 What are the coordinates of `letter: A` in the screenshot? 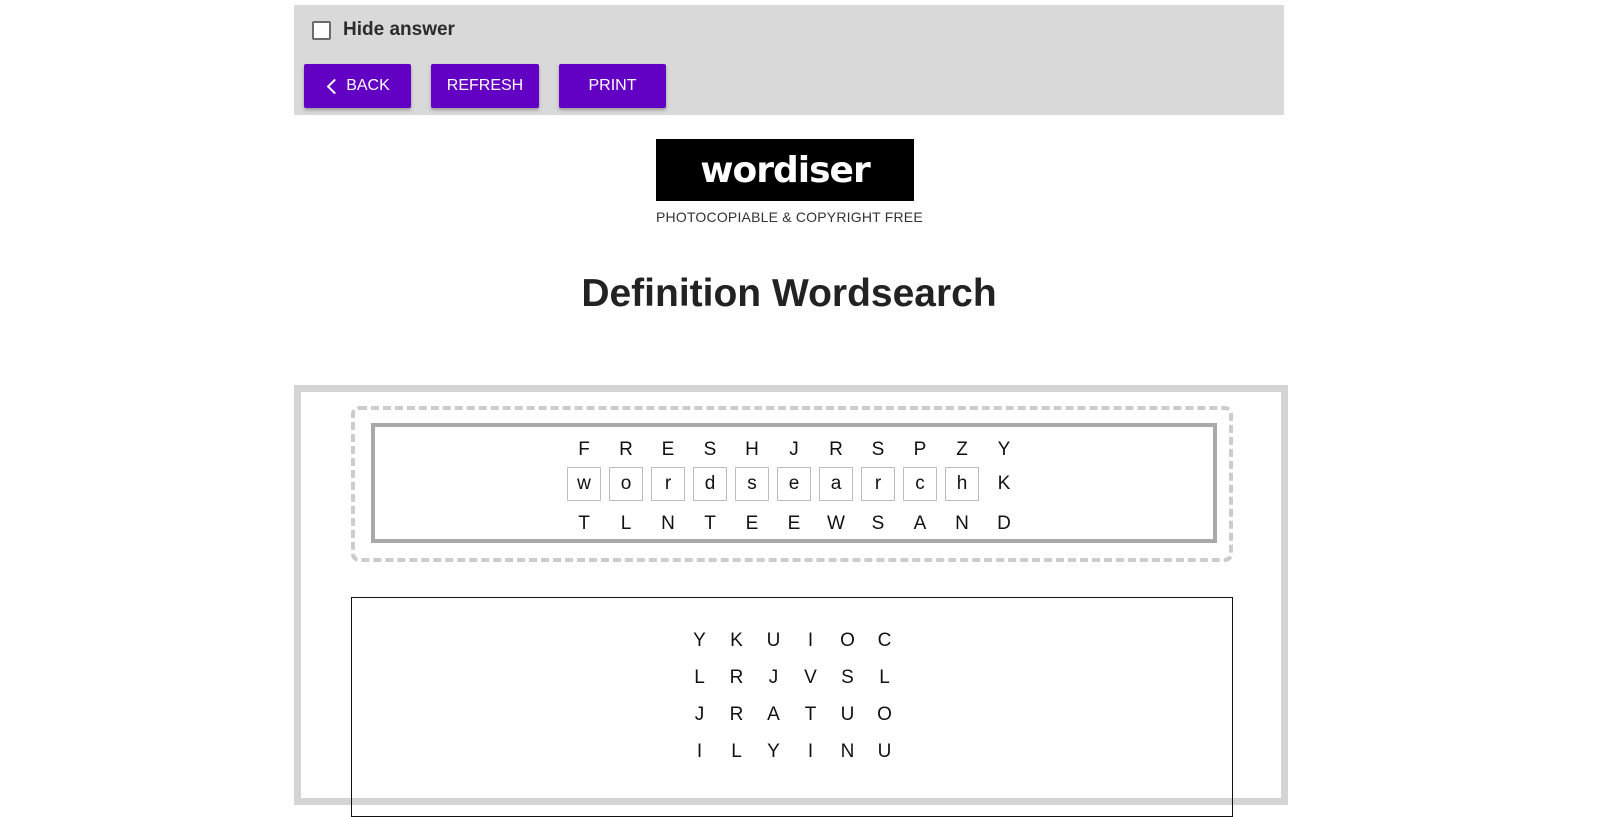 It's located at (920, 523).